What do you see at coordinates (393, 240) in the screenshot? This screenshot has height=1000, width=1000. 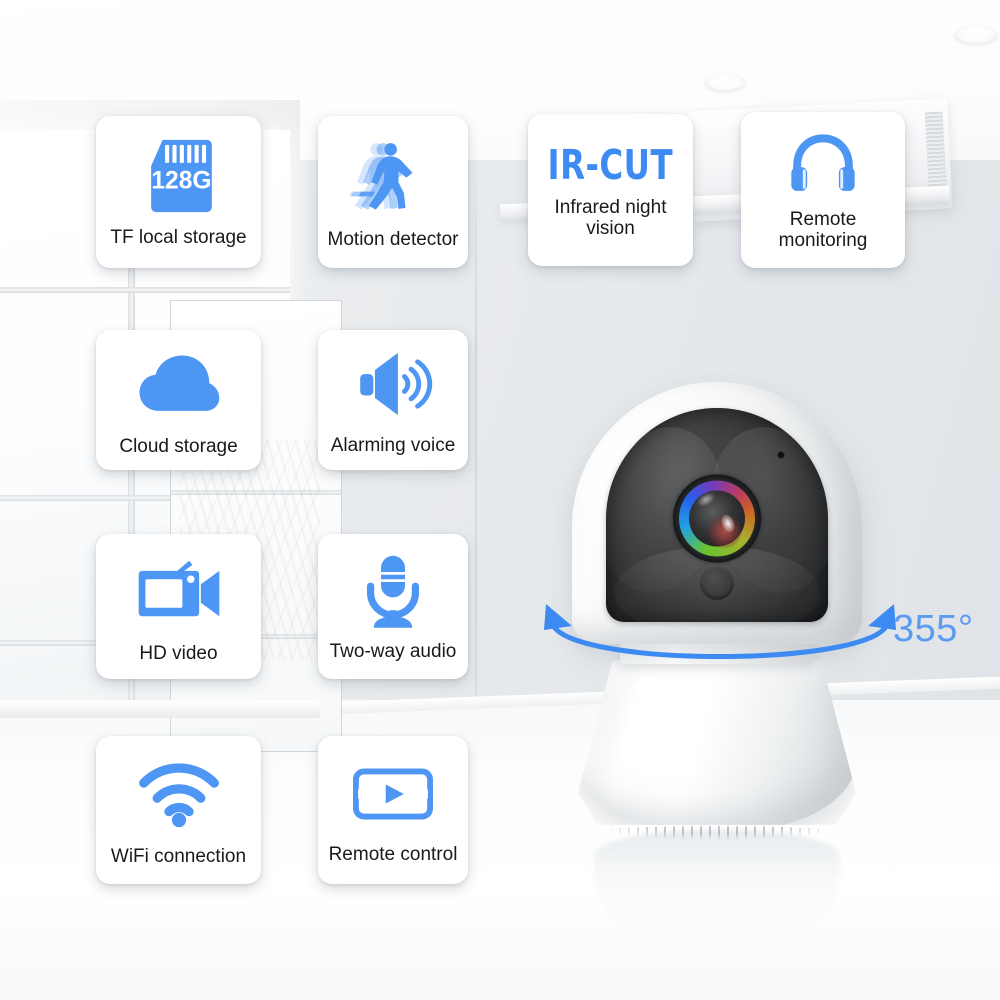 I see `feature-label: Motion detector` at bounding box center [393, 240].